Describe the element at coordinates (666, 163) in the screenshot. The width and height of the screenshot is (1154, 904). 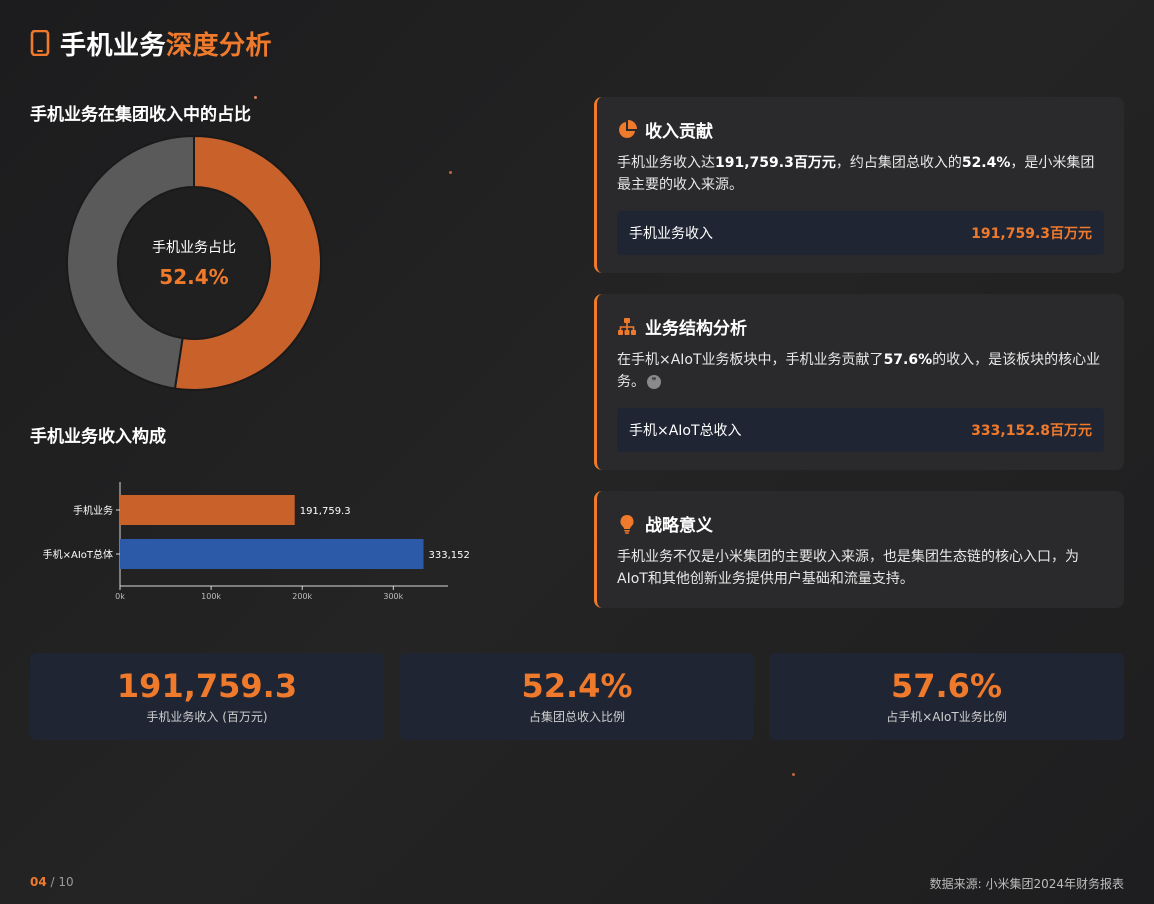
I see `text-part: 手机业务收入达` at that location.